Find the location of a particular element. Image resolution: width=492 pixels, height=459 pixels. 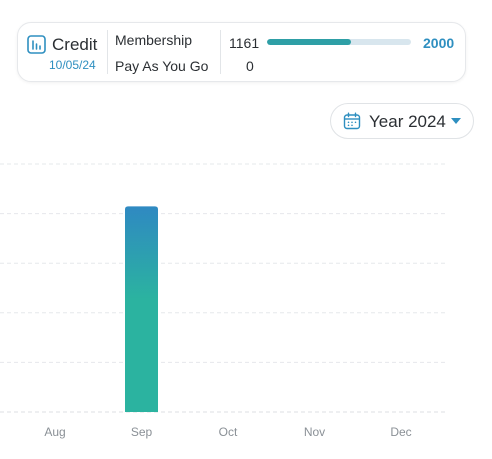

membership-progress-bar is located at coordinates (339, 42).